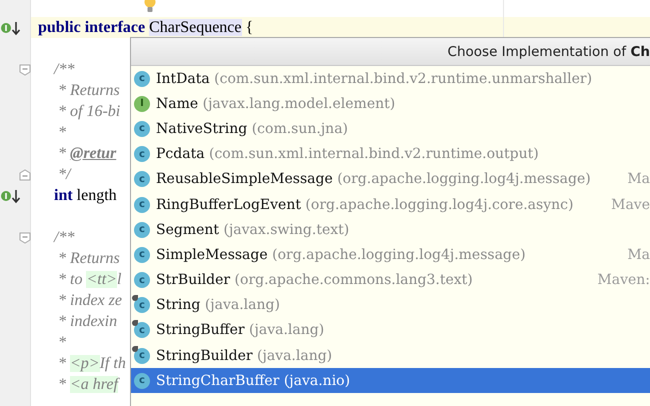 This screenshot has width=650, height=406. Describe the element at coordinates (96, 195) in the screenshot. I see `code-text: length` at that location.